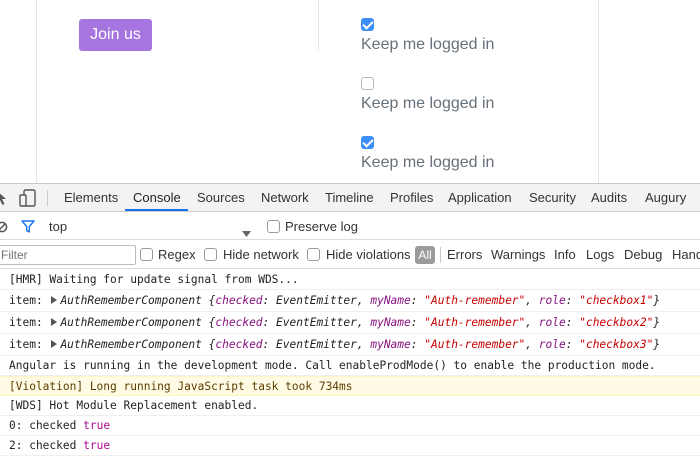  I want to click on toolbar-separator, so click(47, 198).